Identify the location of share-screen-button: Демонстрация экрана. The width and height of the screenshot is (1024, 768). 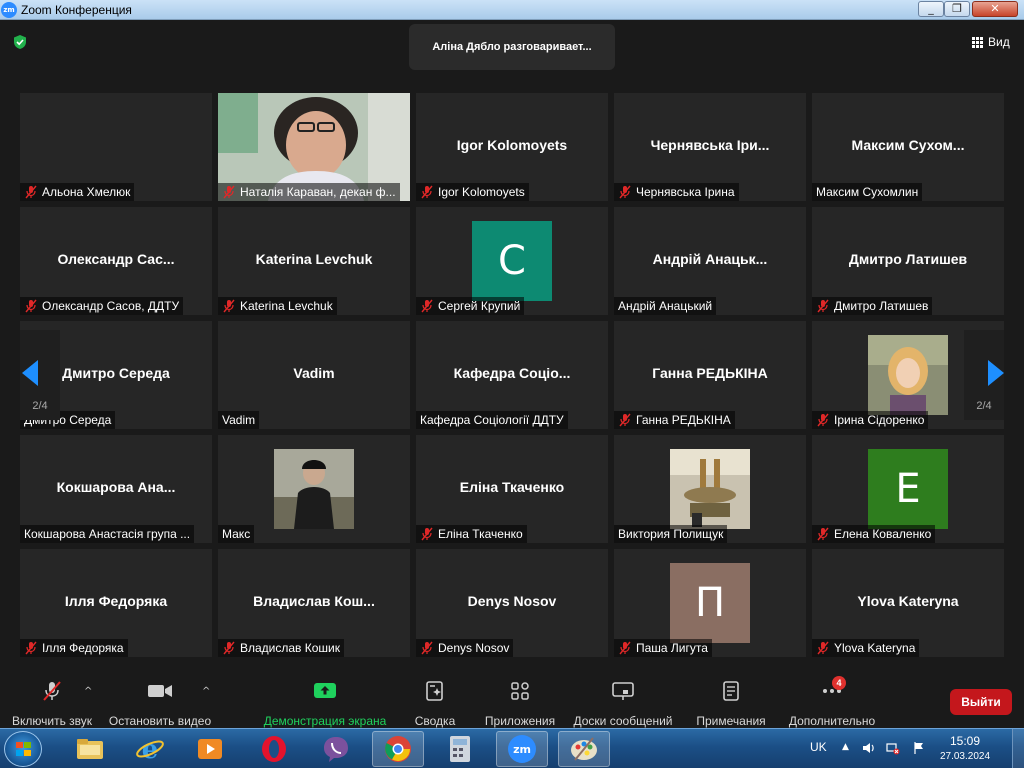
(325, 704).